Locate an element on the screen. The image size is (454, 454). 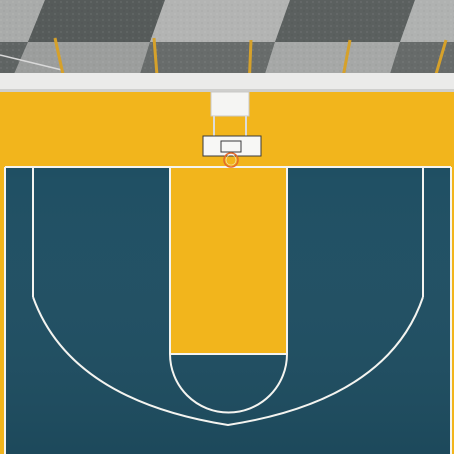
backboard-support is located at coordinates (230, 104).